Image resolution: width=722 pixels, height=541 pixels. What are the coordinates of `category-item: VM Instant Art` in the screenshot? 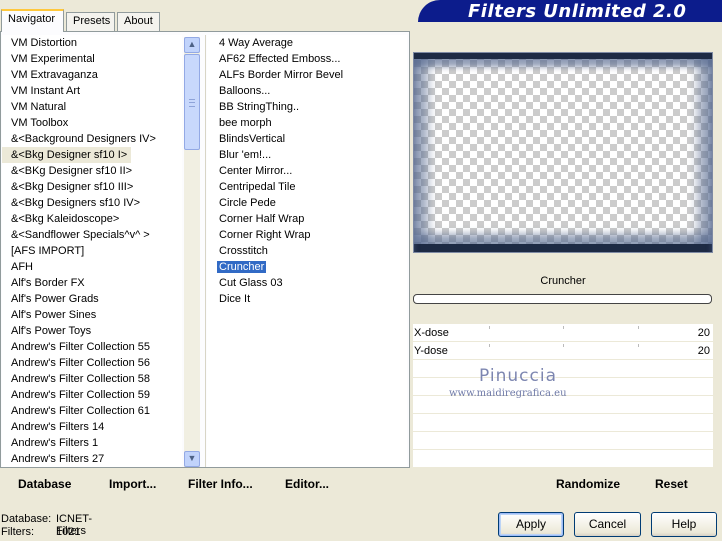 It's located at (92, 91).